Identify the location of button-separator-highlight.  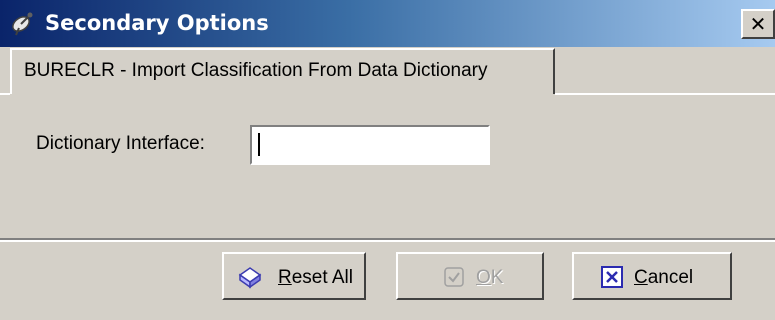
(387, 241).